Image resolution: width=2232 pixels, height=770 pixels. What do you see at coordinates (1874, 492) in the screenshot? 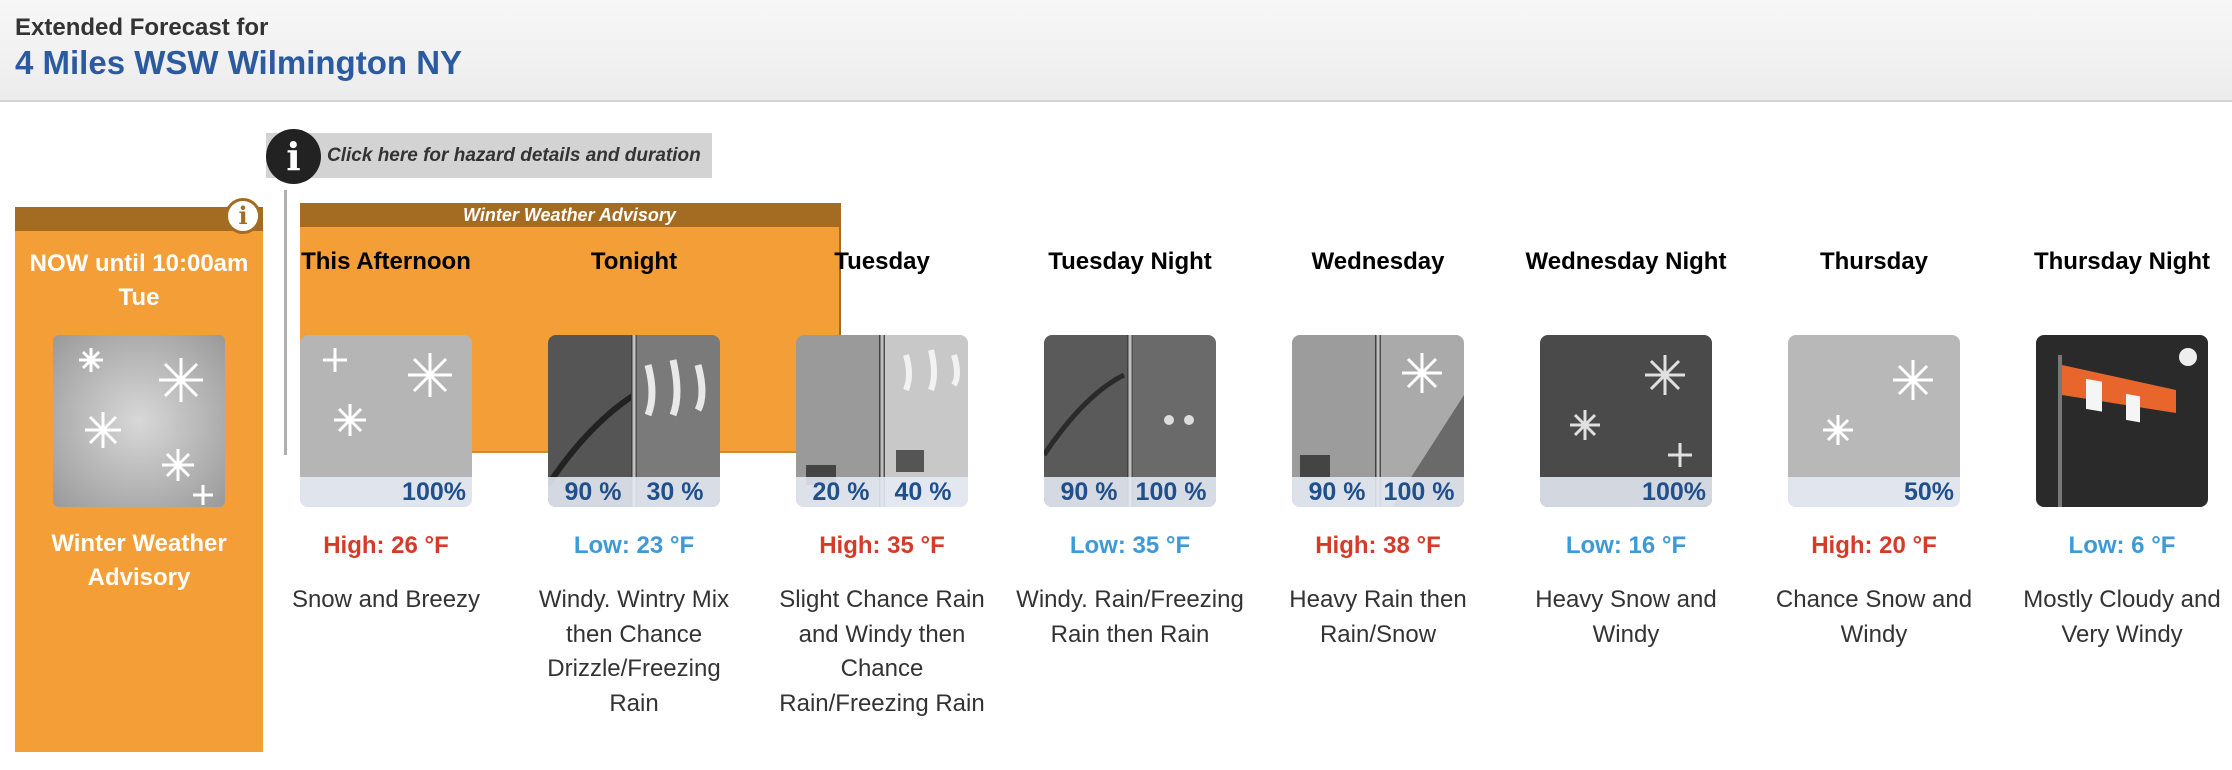
I see `precip-chance: 50%` at bounding box center [1874, 492].